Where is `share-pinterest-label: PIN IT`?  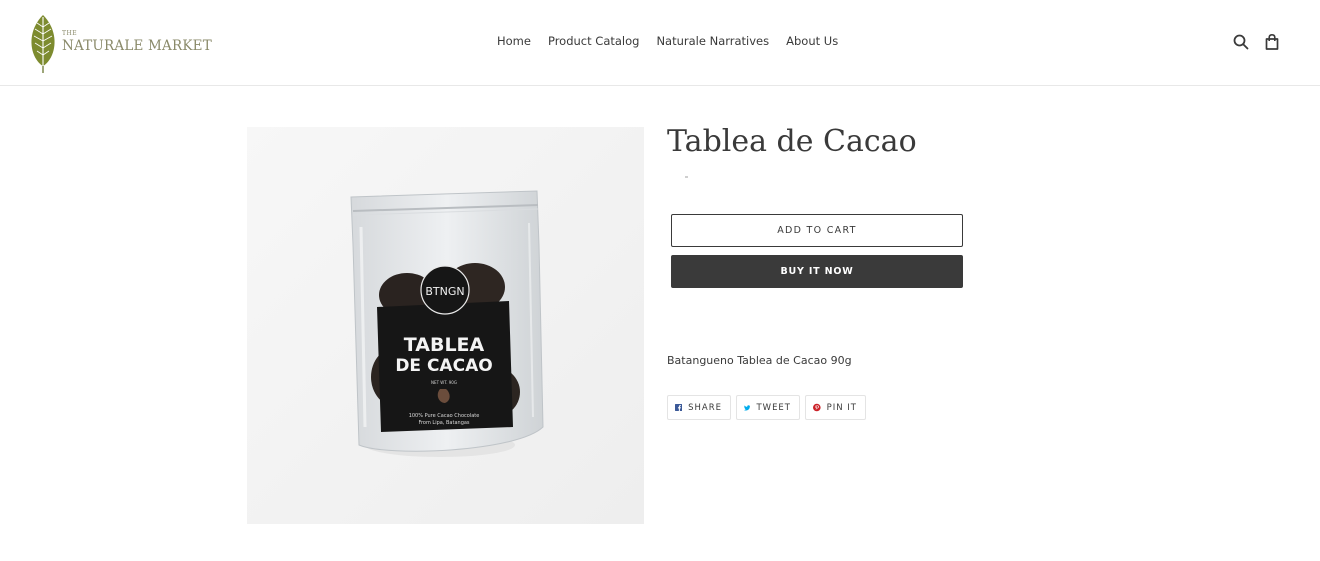
share-pinterest-label: PIN IT is located at coordinates (841, 407).